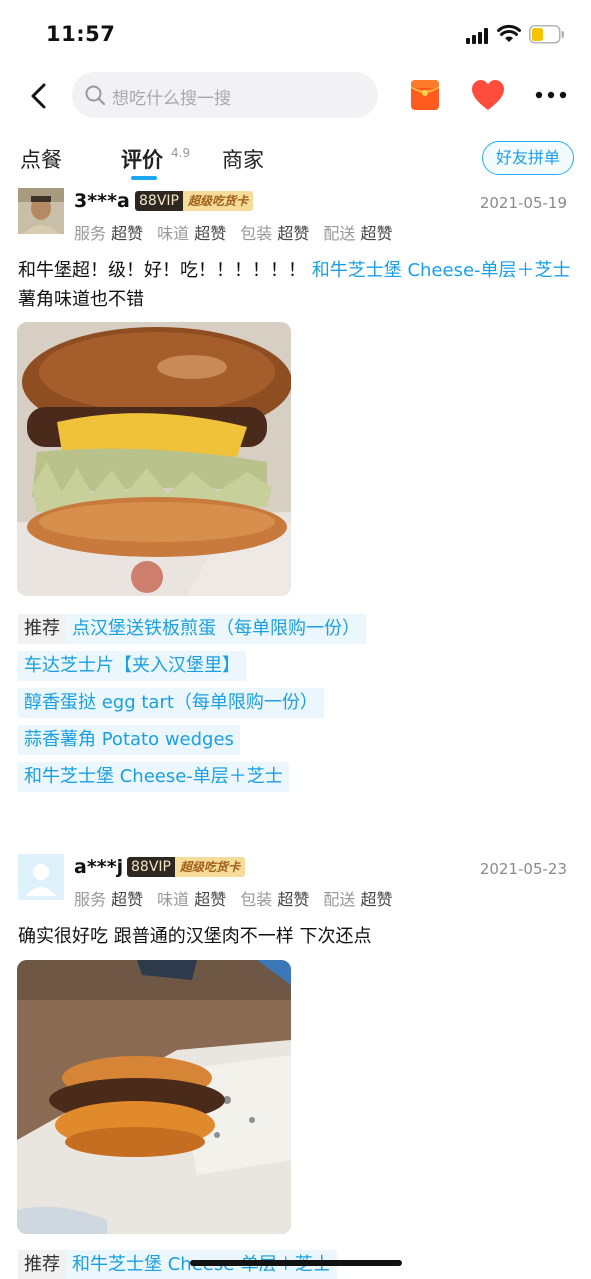  I want to click on top-header: 想吃什么搜一搜, so click(295, 96).